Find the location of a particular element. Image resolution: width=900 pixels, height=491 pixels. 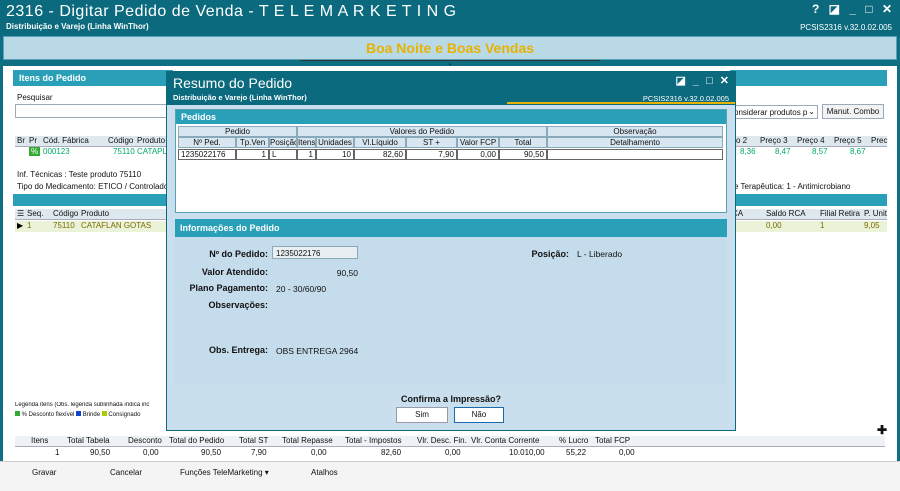

consider-products-select: onsiderar produtos p ⌄ is located at coordinates (774, 112).